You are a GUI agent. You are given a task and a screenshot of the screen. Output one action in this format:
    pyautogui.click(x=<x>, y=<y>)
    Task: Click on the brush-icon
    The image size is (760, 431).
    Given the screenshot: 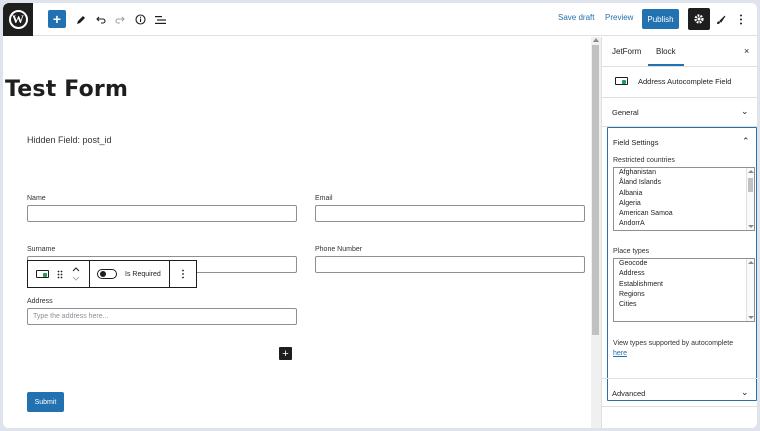 What is the action you would take?
    pyautogui.click(x=721, y=19)
    